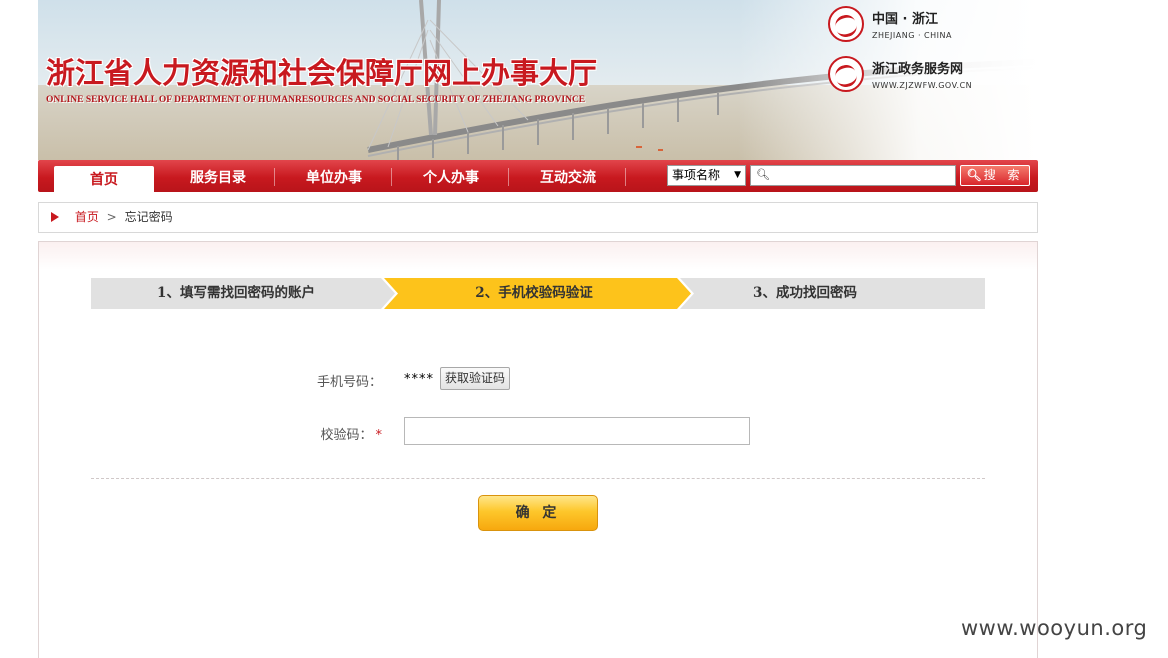 This screenshot has height=658, width=1168. What do you see at coordinates (55, 217) in the screenshot?
I see `breadcrumb-arrow-icon` at bounding box center [55, 217].